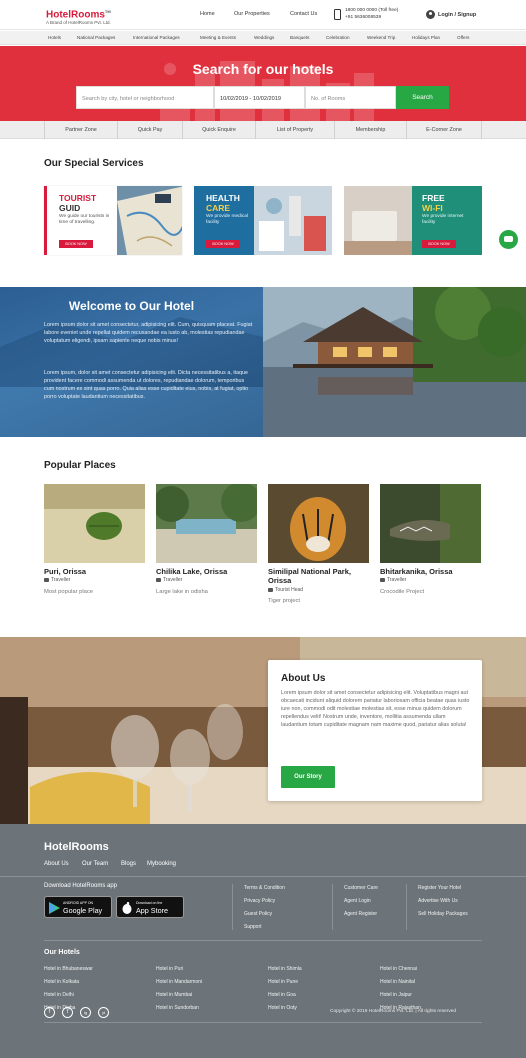 The width and height of the screenshot is (526, 1058). I want to click on app-download-label: Download HotelRooms app, so click(81, 886).